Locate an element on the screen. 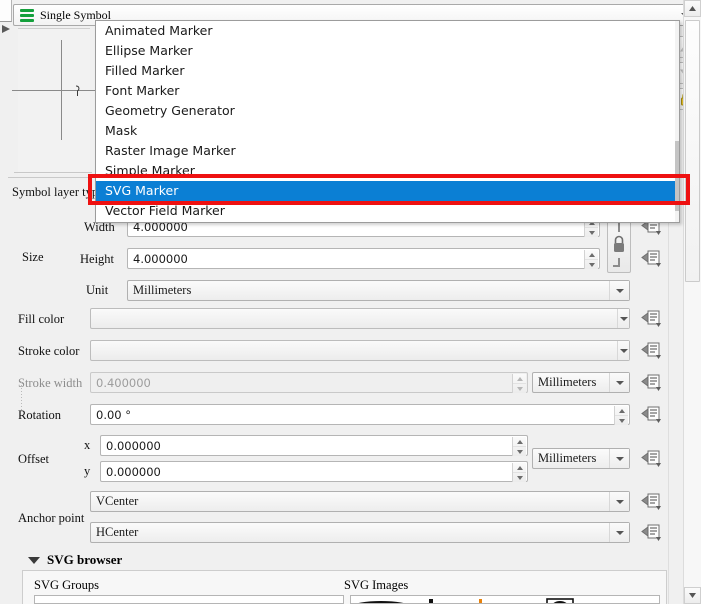  stroke-color-data-defined-override-button is located at coordinates (651, 350).